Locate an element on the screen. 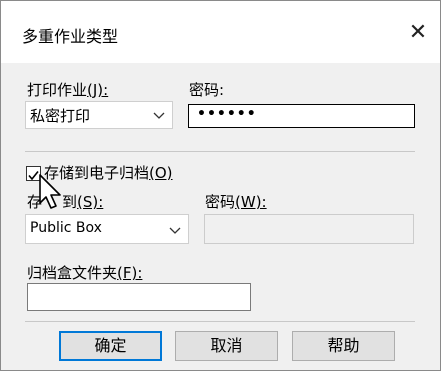 Image resolution: width=441 pixels, height=371 pixels. help-button: 帮助 is located at coordinates (343, 346).